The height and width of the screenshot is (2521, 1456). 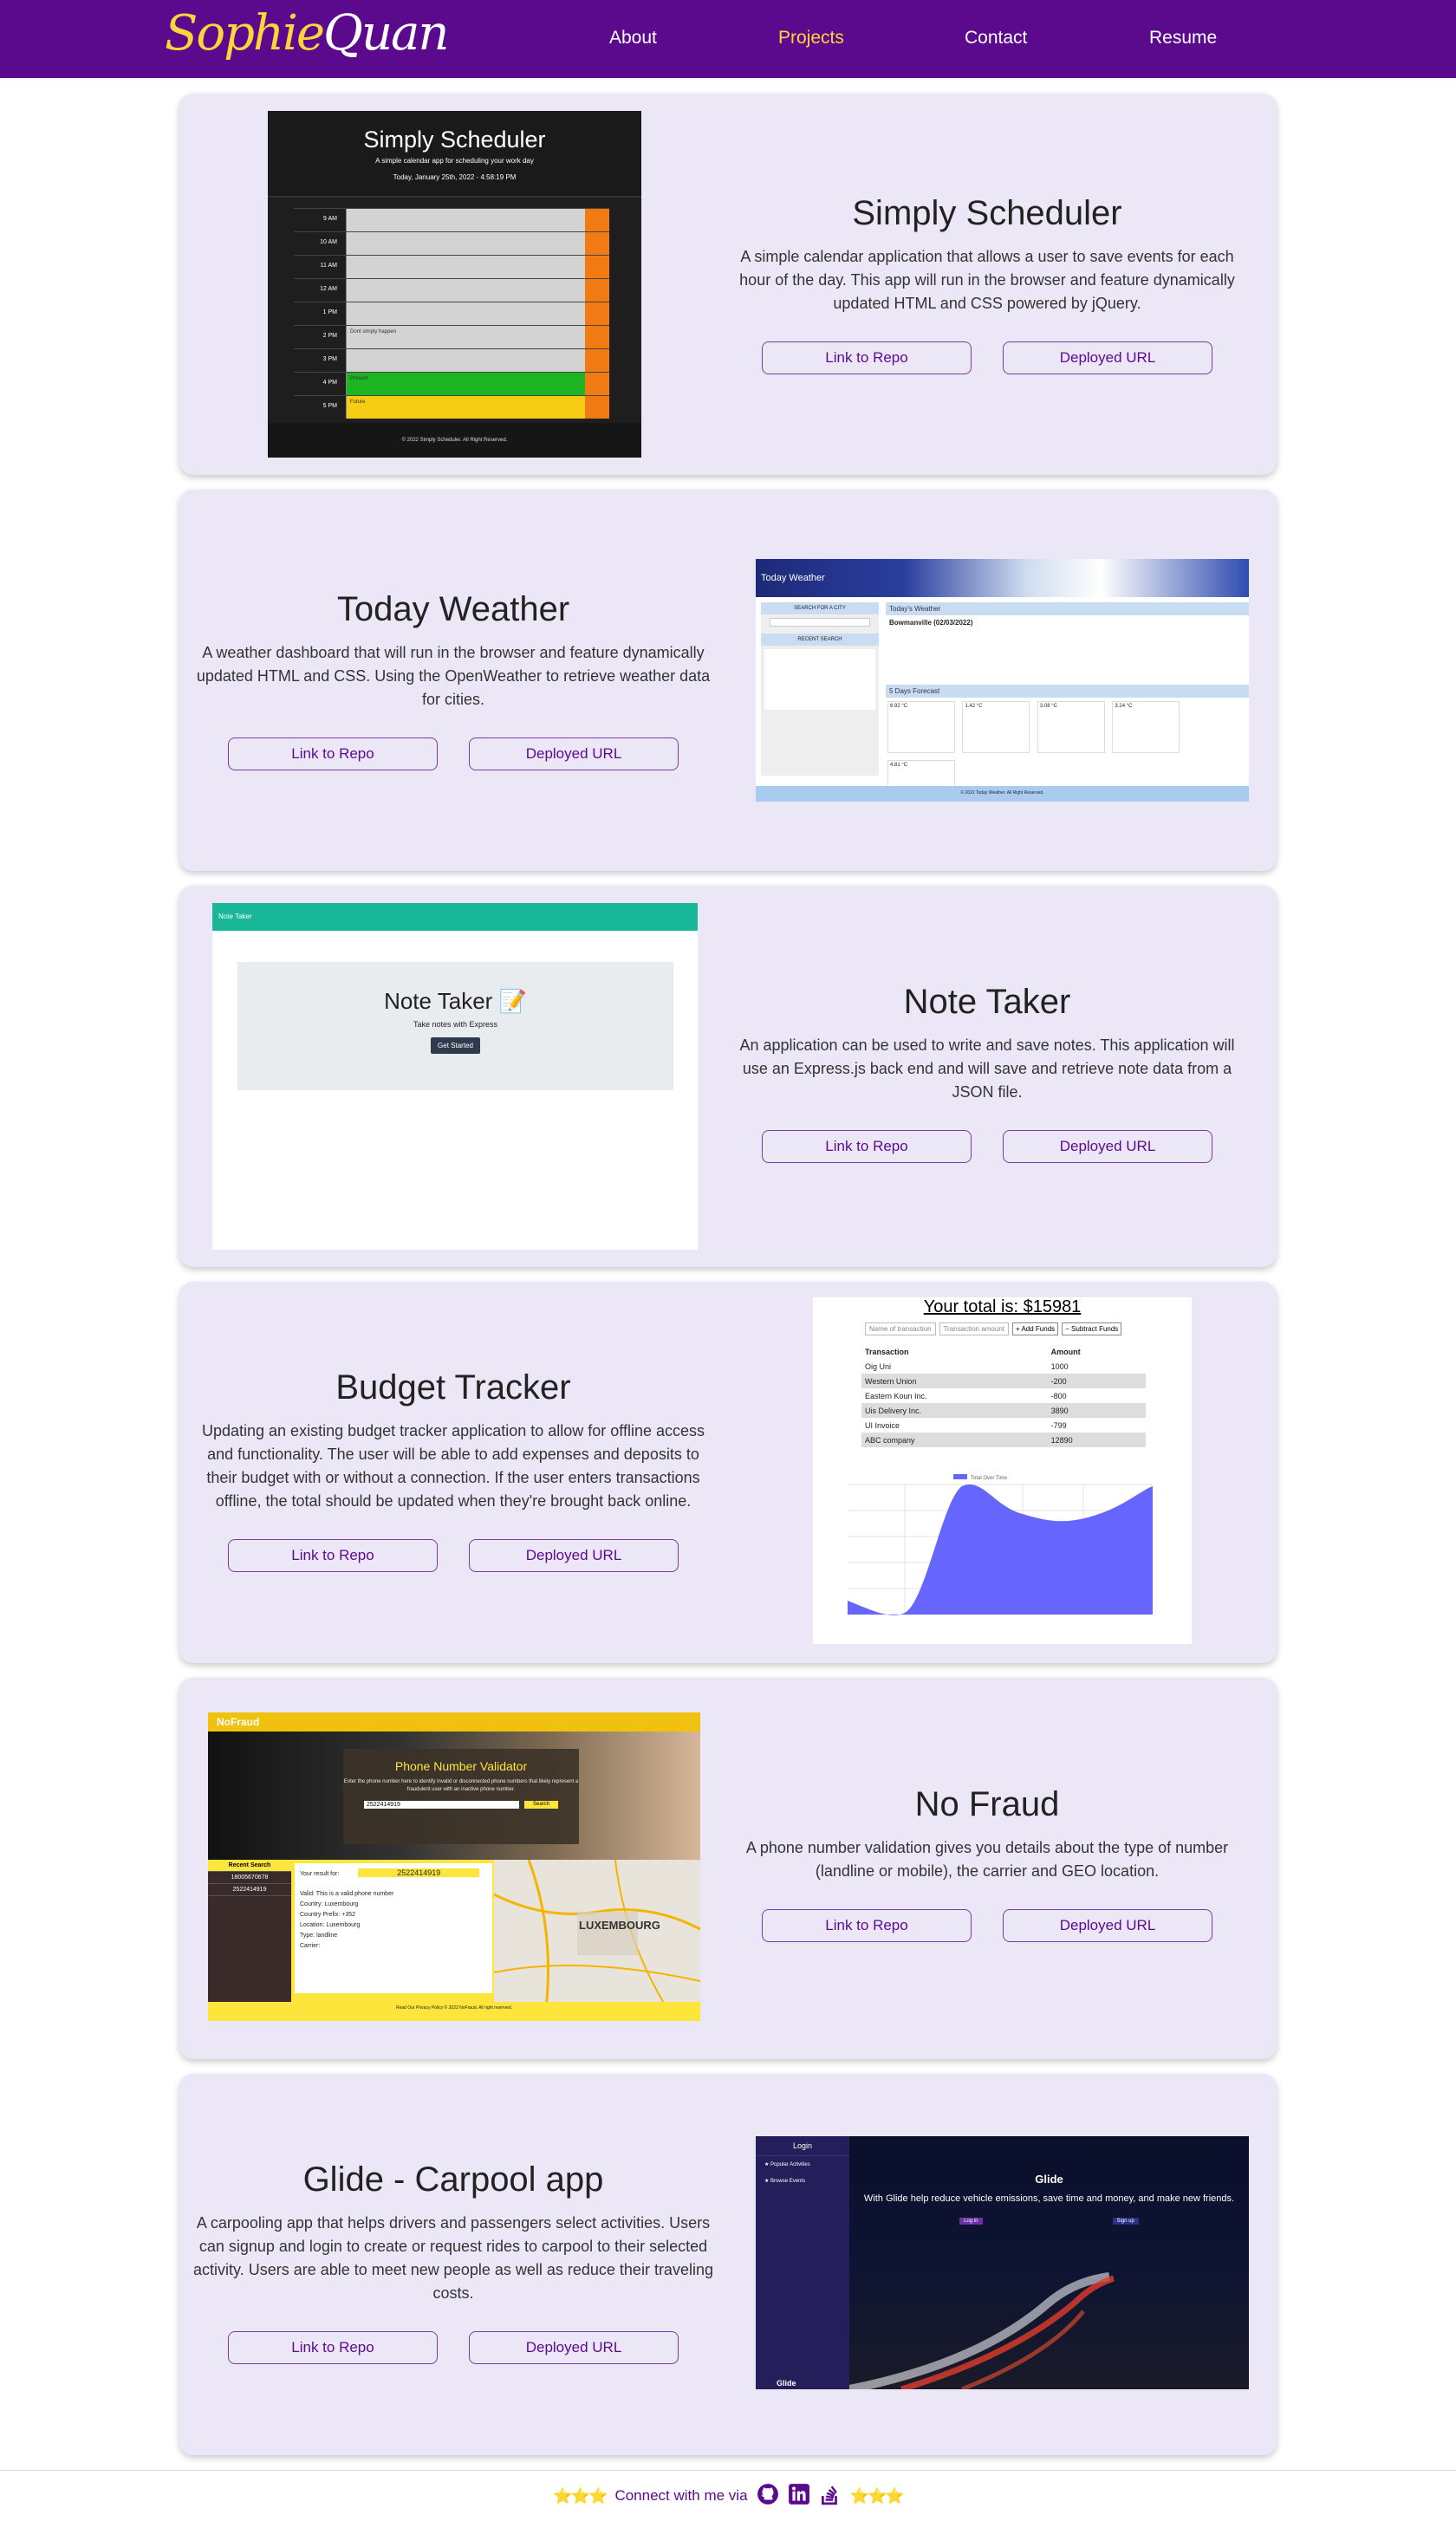 I want to click on hour-row: 3 PM, so click(x=451, y=360).